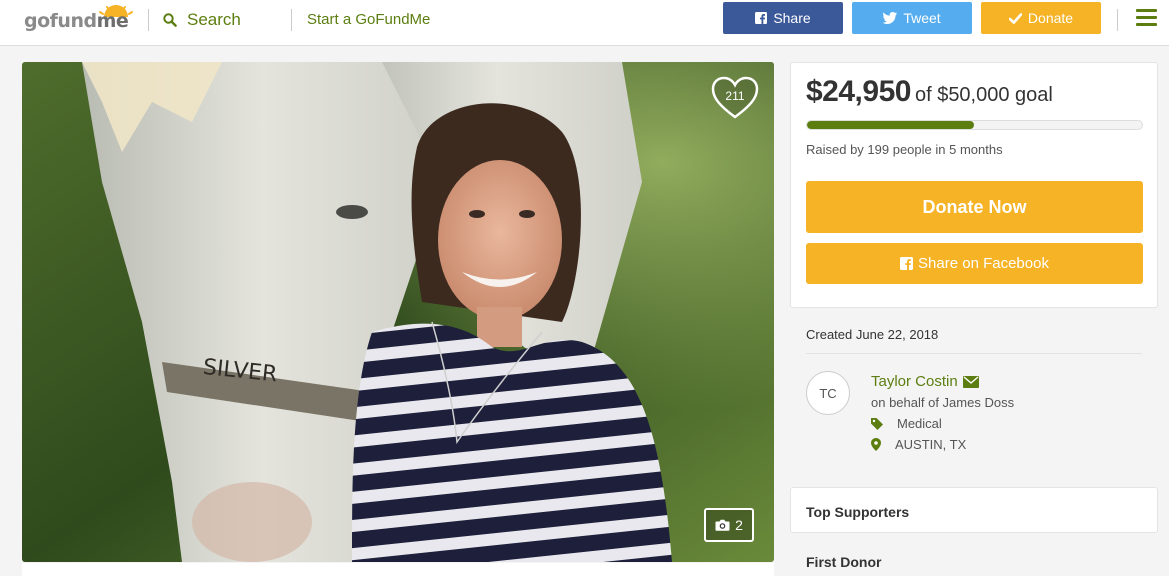 This screenshot has width=1169, height=576. What do you see at coordinates (858, 91) in the screenshot?
I see `amount-raised: $24,950` at bounding box center [858, 91].